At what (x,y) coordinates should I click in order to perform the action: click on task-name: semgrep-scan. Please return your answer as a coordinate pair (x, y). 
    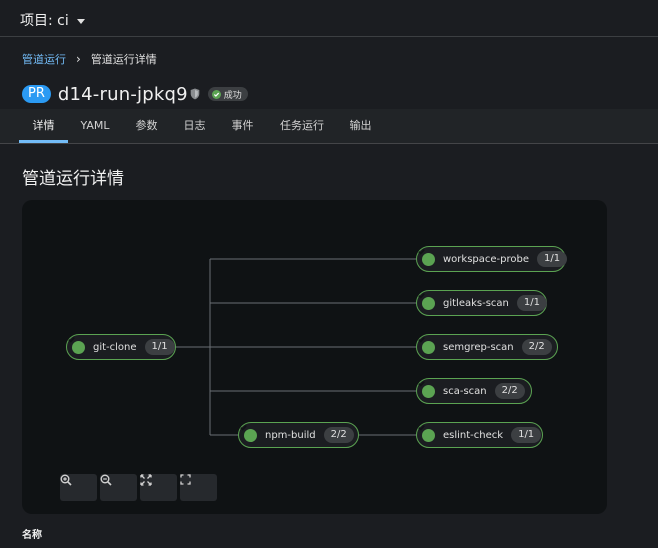
    Looking at the image, I should click on (478, 347).